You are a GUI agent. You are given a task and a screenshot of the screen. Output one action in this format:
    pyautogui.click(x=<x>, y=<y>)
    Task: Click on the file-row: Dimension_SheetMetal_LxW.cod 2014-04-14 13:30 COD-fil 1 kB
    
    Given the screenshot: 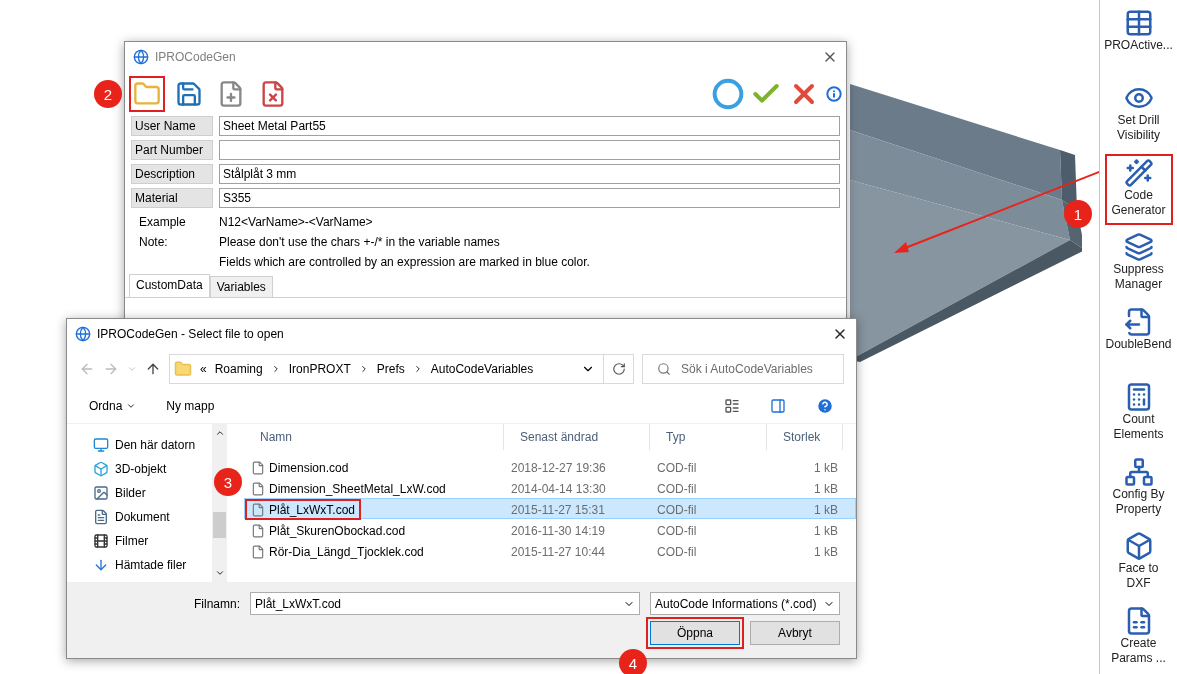 What is the action you would take?
    pyautogui.click(x=550, y=487)
    